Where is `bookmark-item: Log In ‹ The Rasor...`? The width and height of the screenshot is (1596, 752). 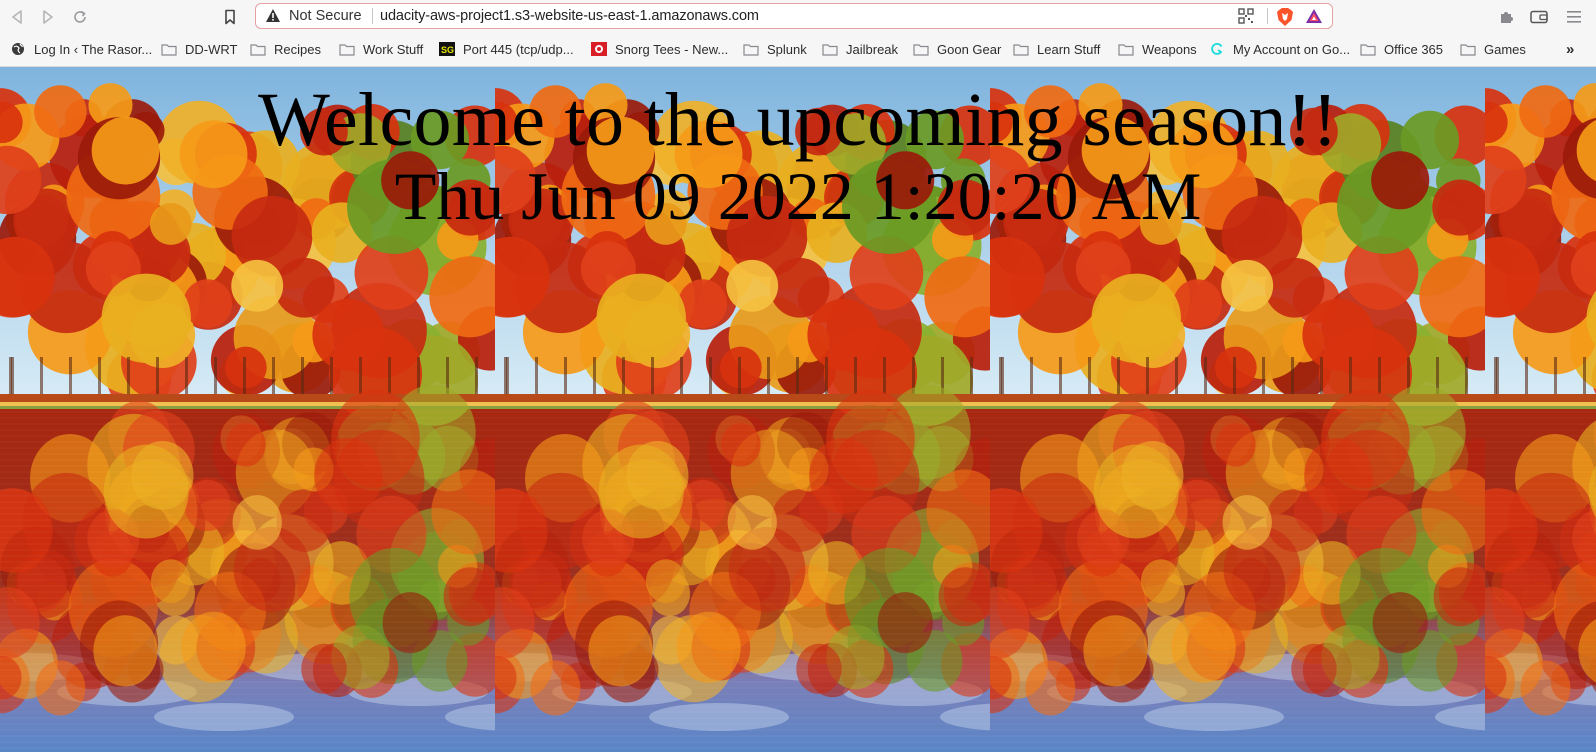 bookmark-item: Log In ‹ The Rasor... is located at coordinates (81, 49).